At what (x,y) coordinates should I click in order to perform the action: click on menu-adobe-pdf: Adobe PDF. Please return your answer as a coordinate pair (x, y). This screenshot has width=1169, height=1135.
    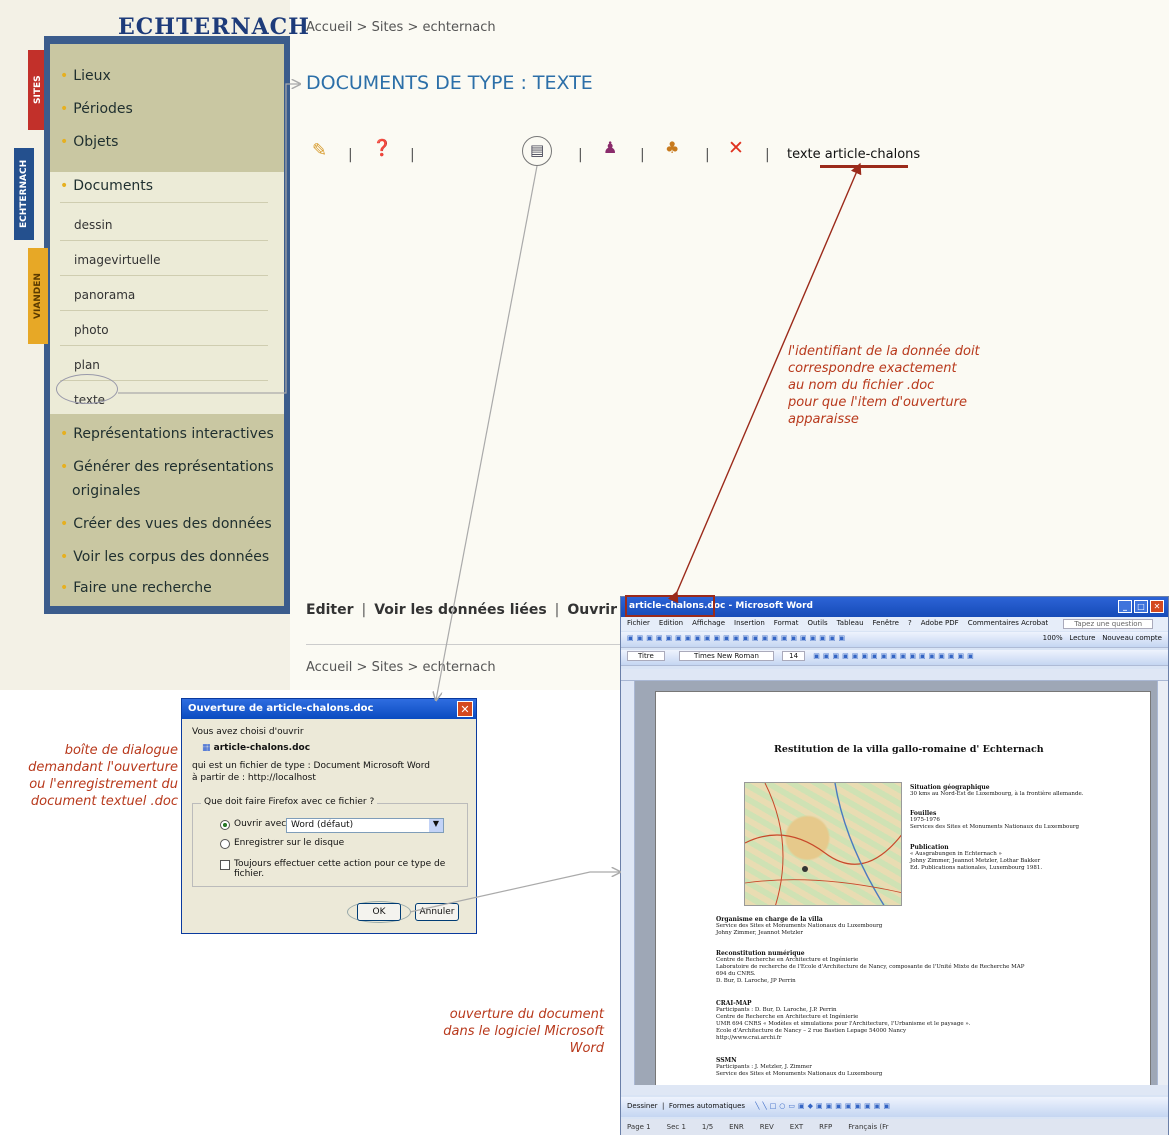
    Looking at the image, I should click on (940, 623).